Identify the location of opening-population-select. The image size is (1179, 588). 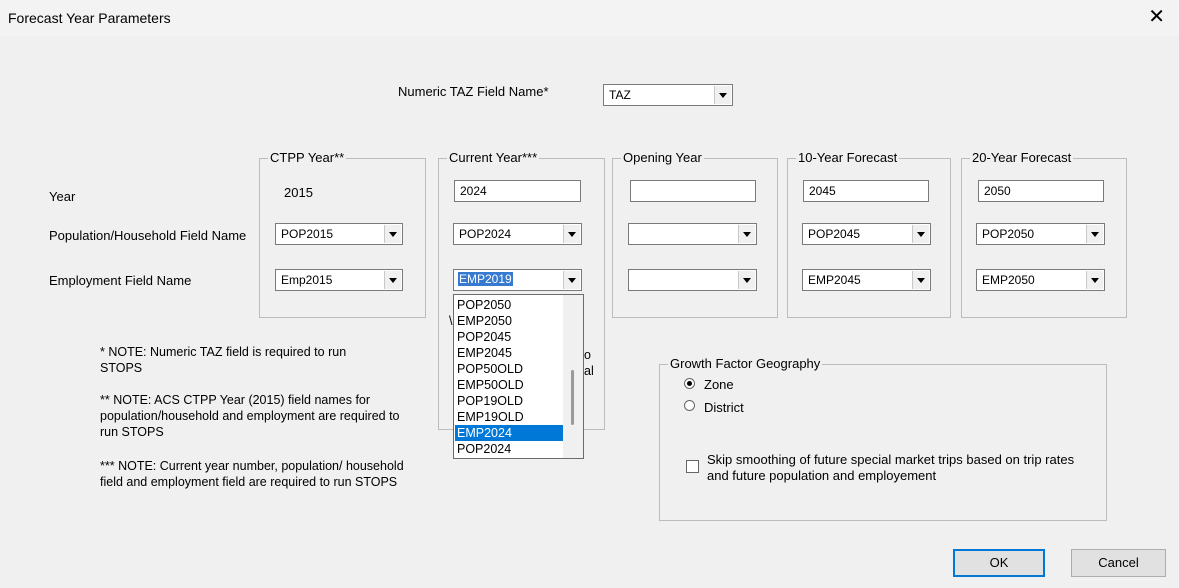
(692, 234).